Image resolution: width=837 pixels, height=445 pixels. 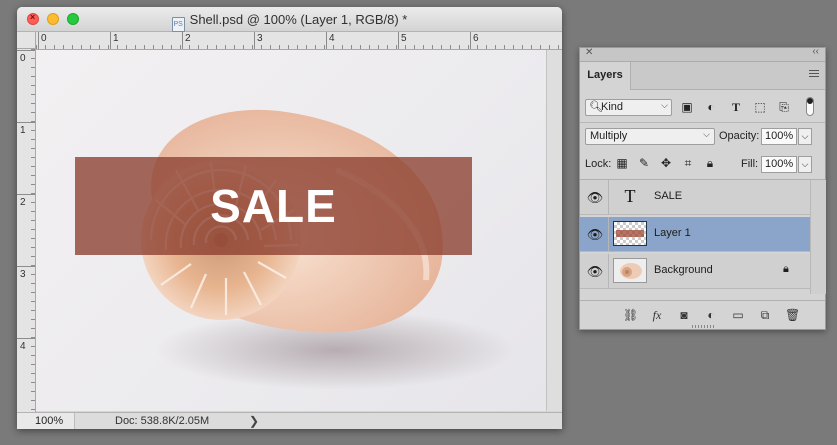 I want to click on lock-transparency-icon: ▦, so click(x=622, y=163).